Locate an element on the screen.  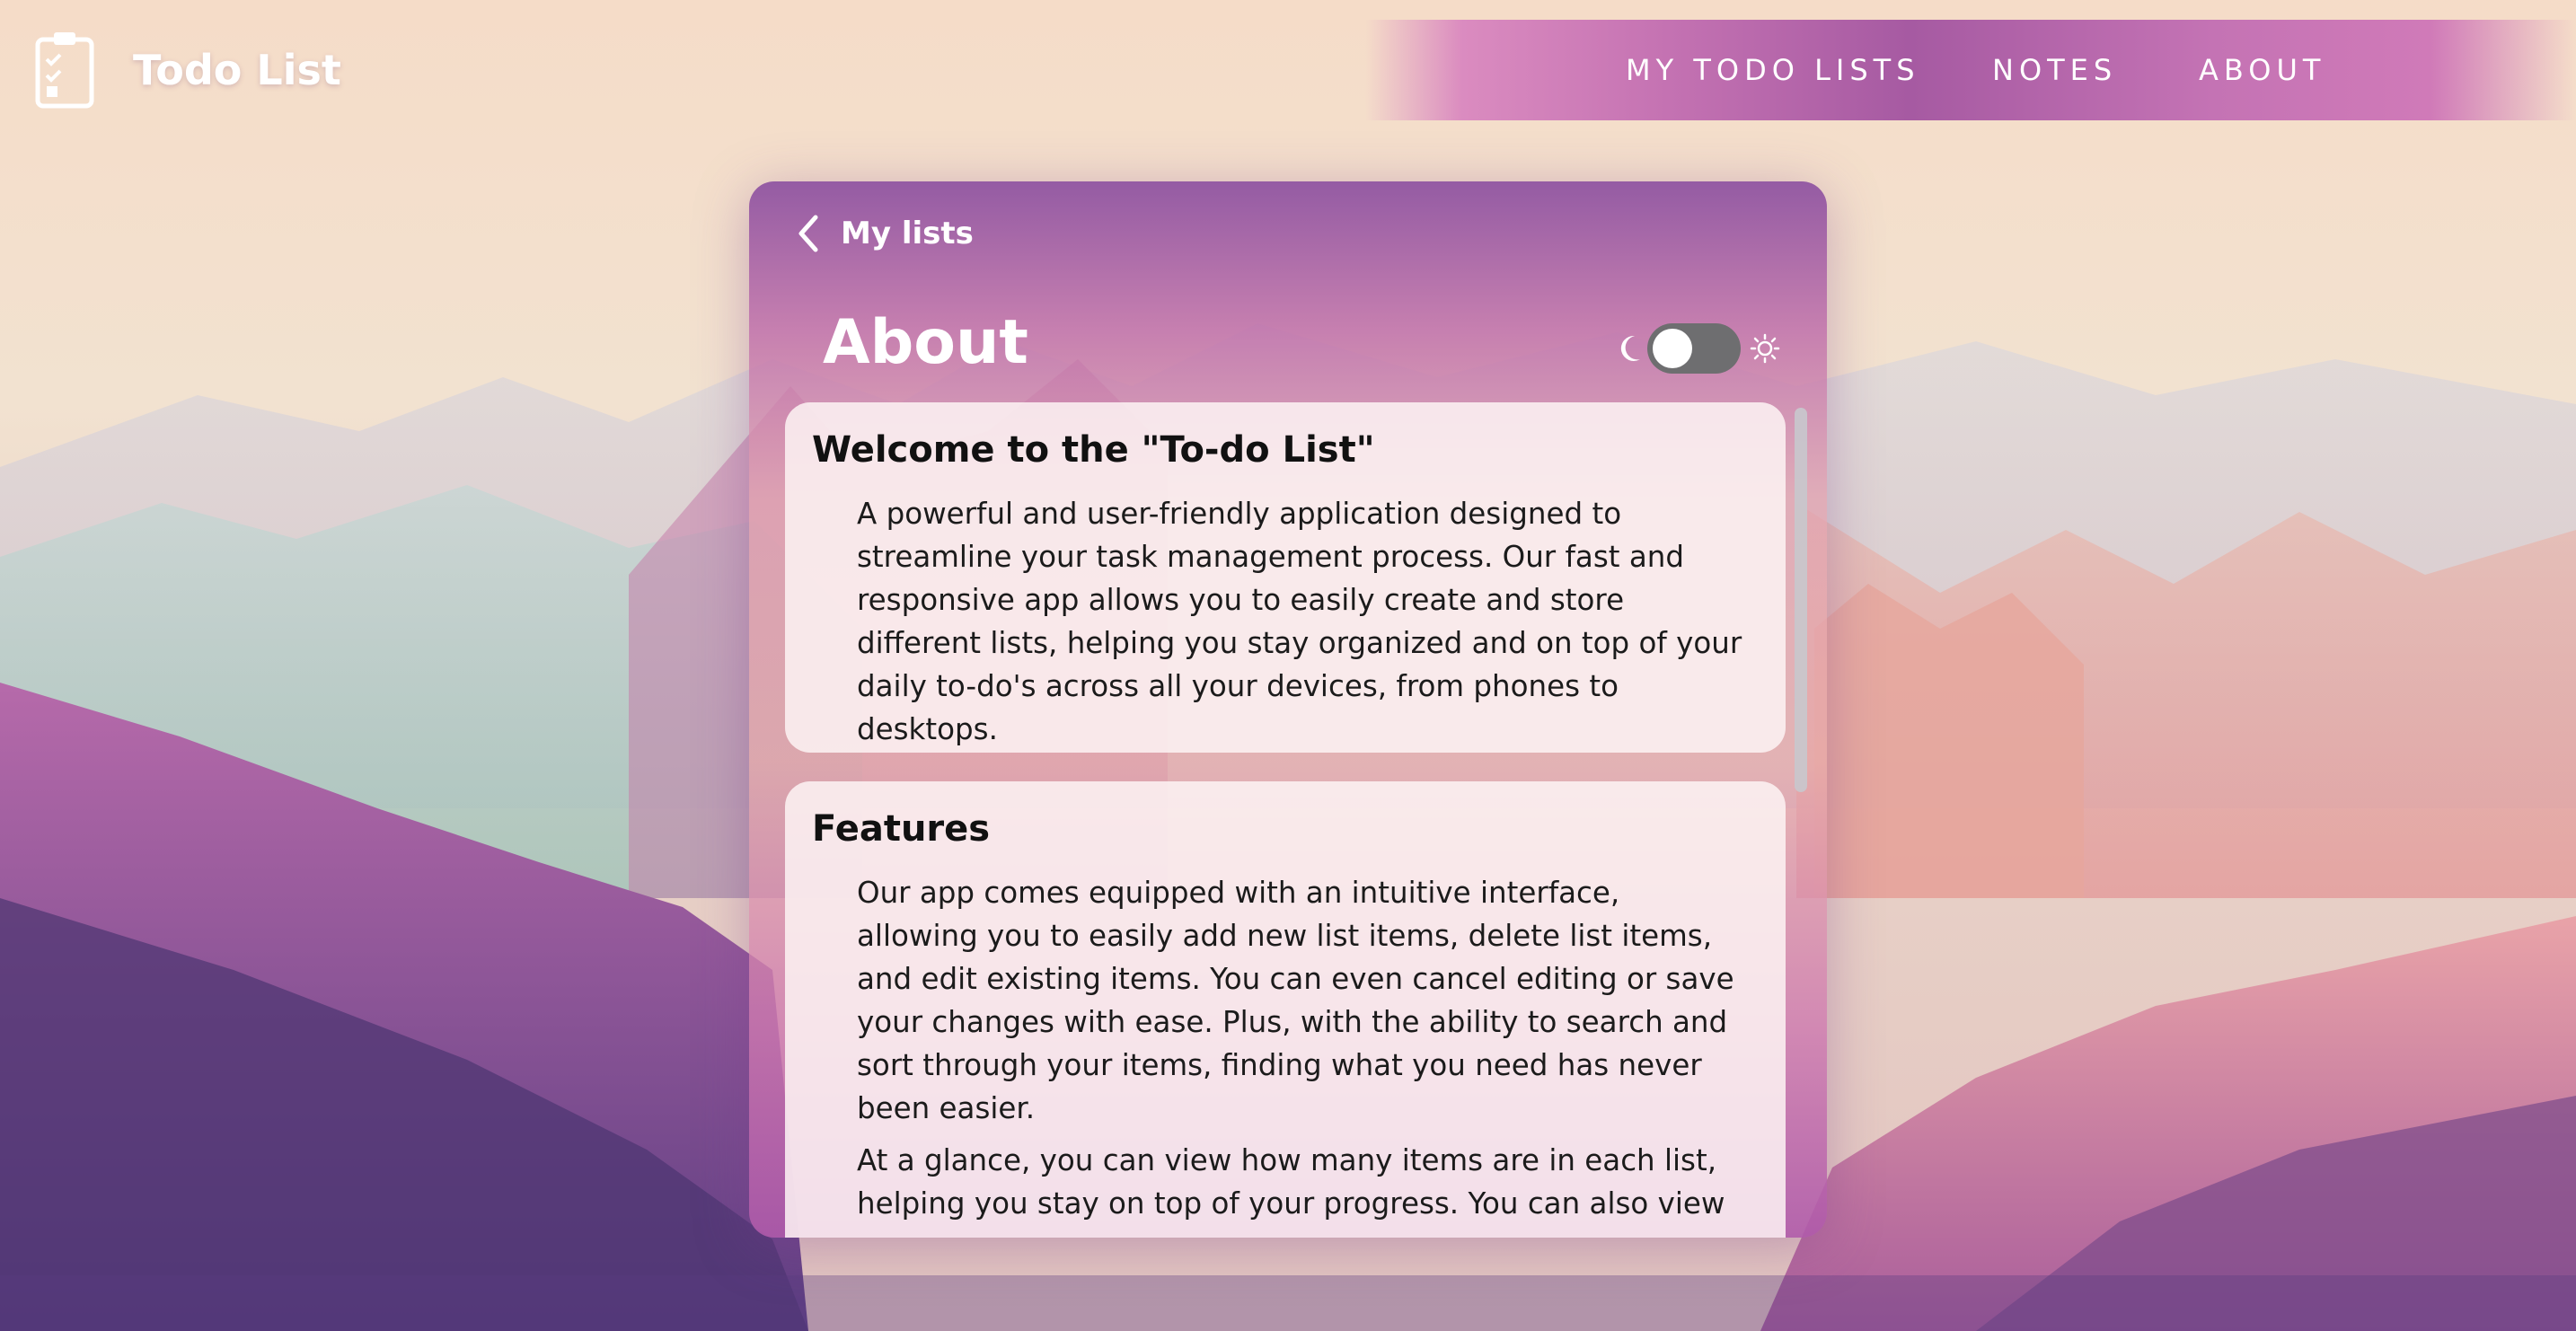
page-title: About is located at coordinates (925, 342).